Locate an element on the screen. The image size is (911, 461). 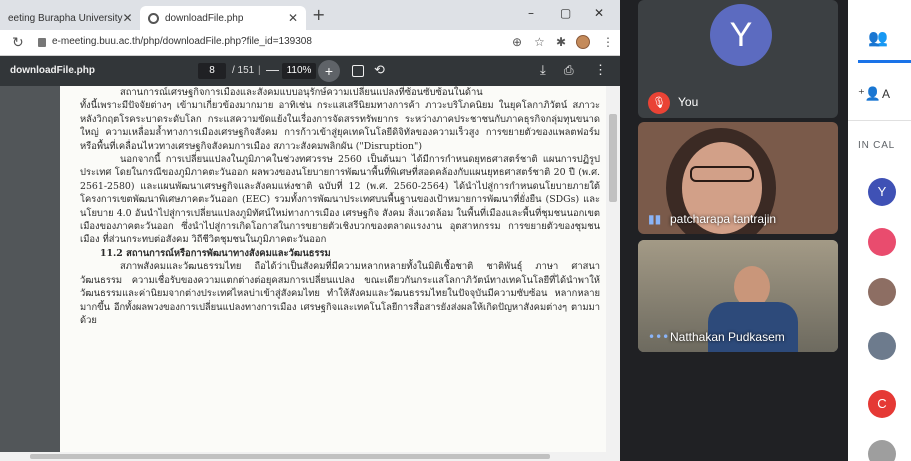
vertical-scrollbar is located at coordinates (613, 273).